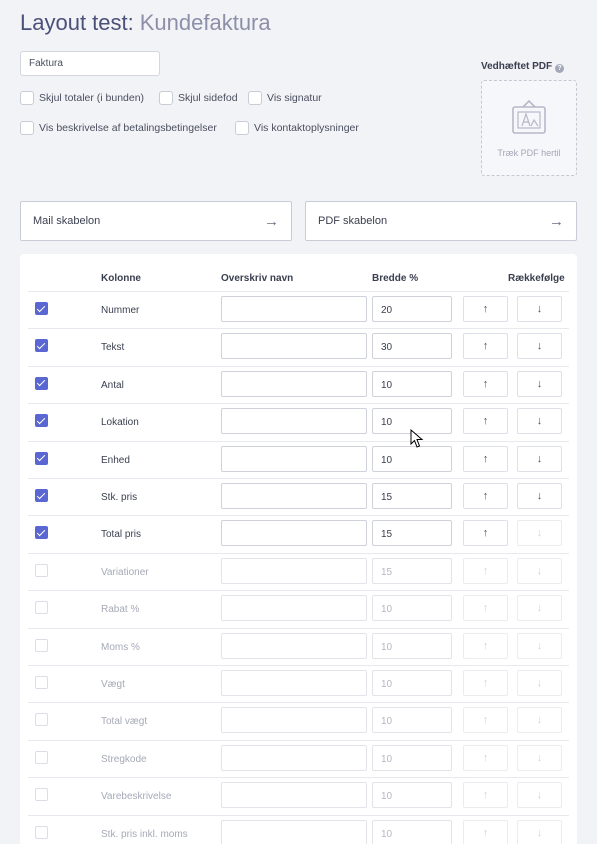 Image resolution: width=597 pixels, height=844 pixels. Describe the element at coordinates (395, 278) in the screenshot. I see `column-header-width: Bredde %` at that location.